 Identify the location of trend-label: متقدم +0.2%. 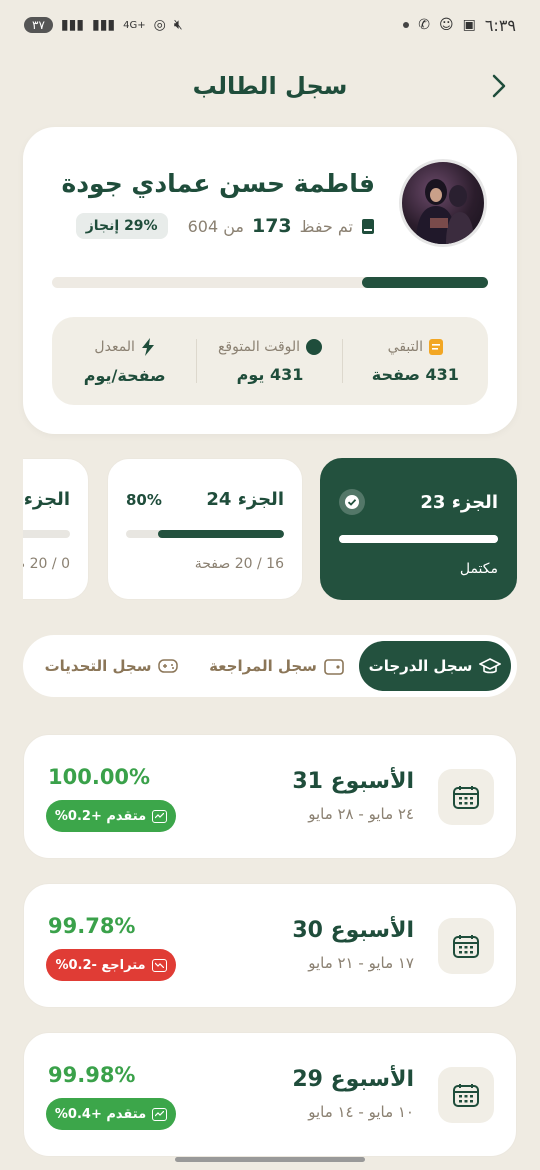
(100, 816).